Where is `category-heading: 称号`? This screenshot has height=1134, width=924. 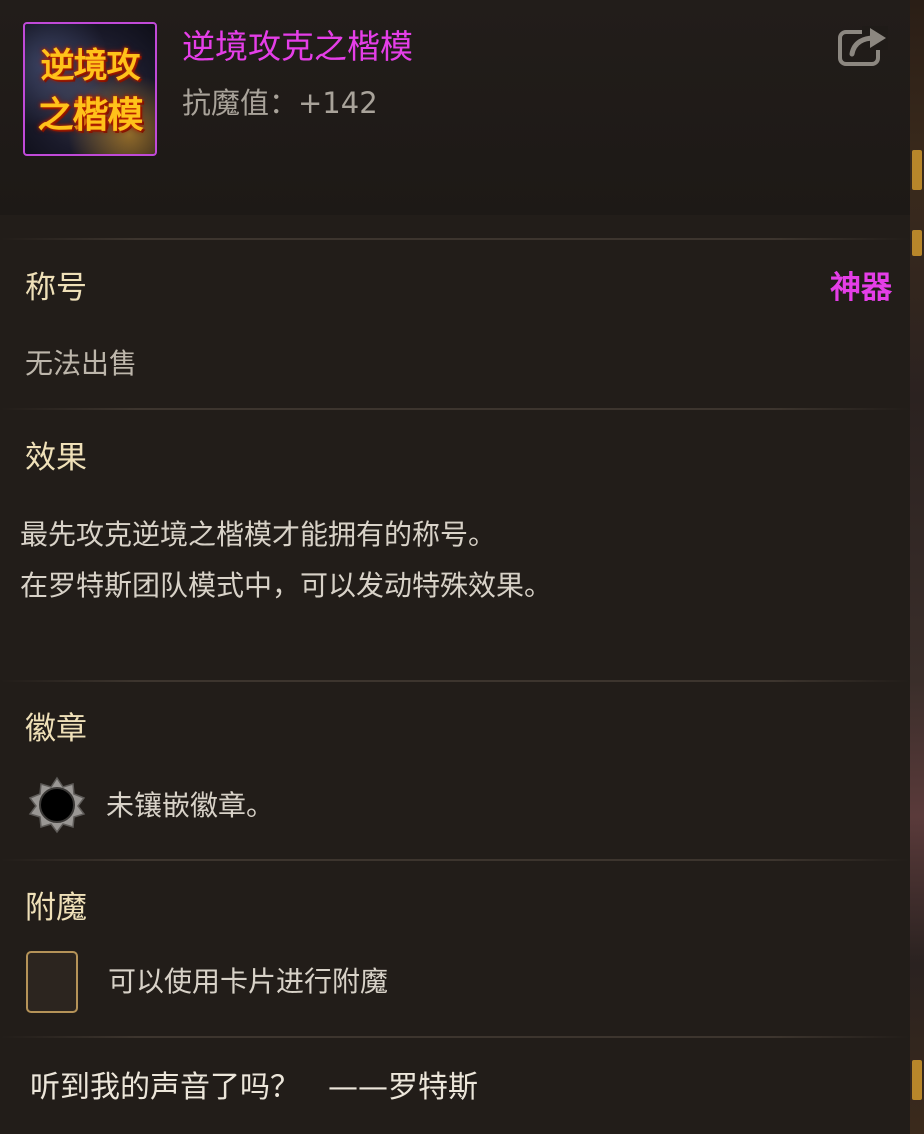 category-heading: 称号 is located at coordinates (56, 288).